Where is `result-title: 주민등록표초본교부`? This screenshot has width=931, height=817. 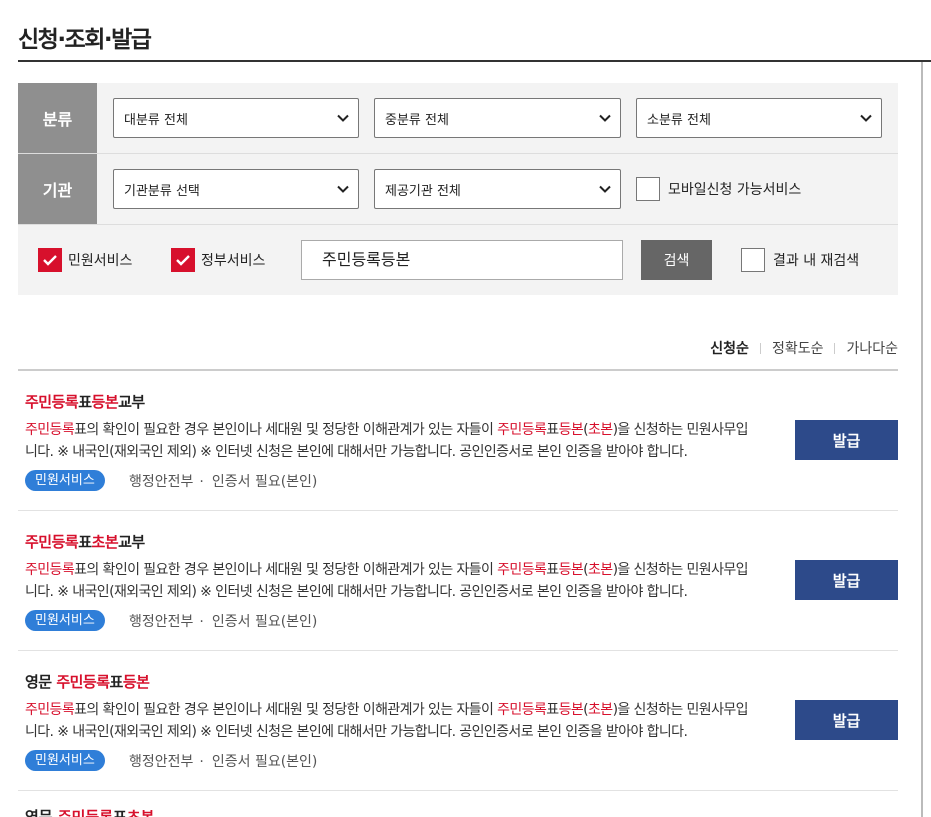
result-title: 주민등록표초본교부 is located at coordinates (85, 541).